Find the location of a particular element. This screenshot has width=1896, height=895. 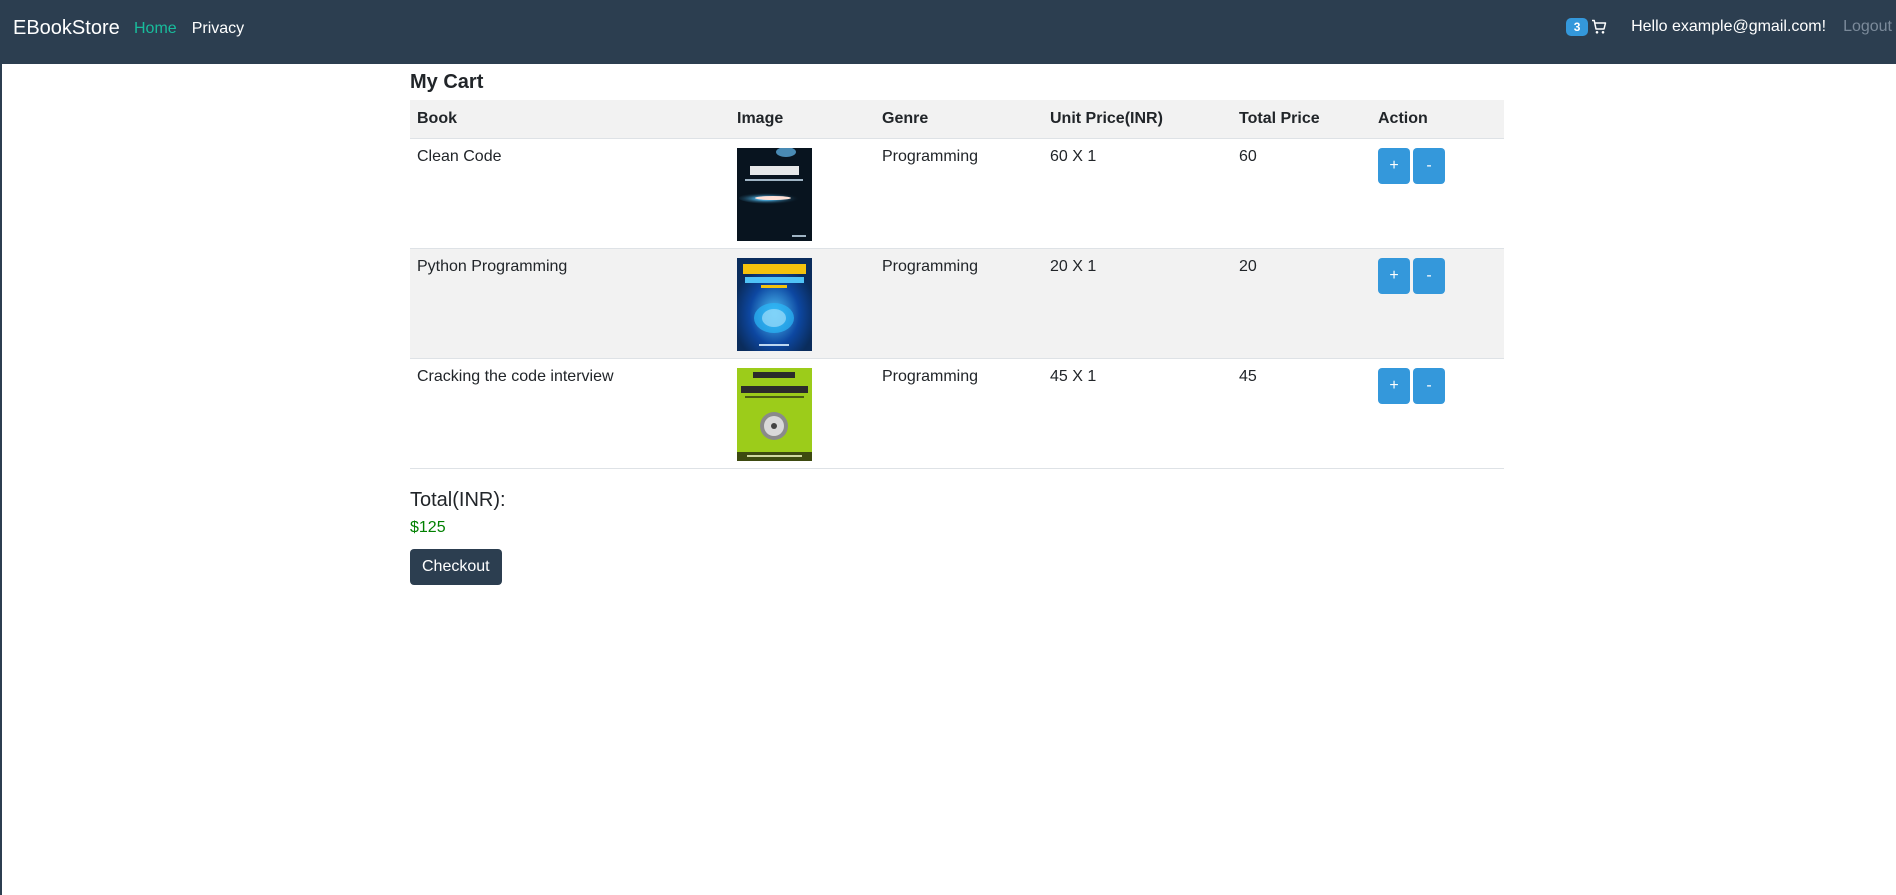

column-header-total-price: Total Price is located at coordinates (1301, 119).